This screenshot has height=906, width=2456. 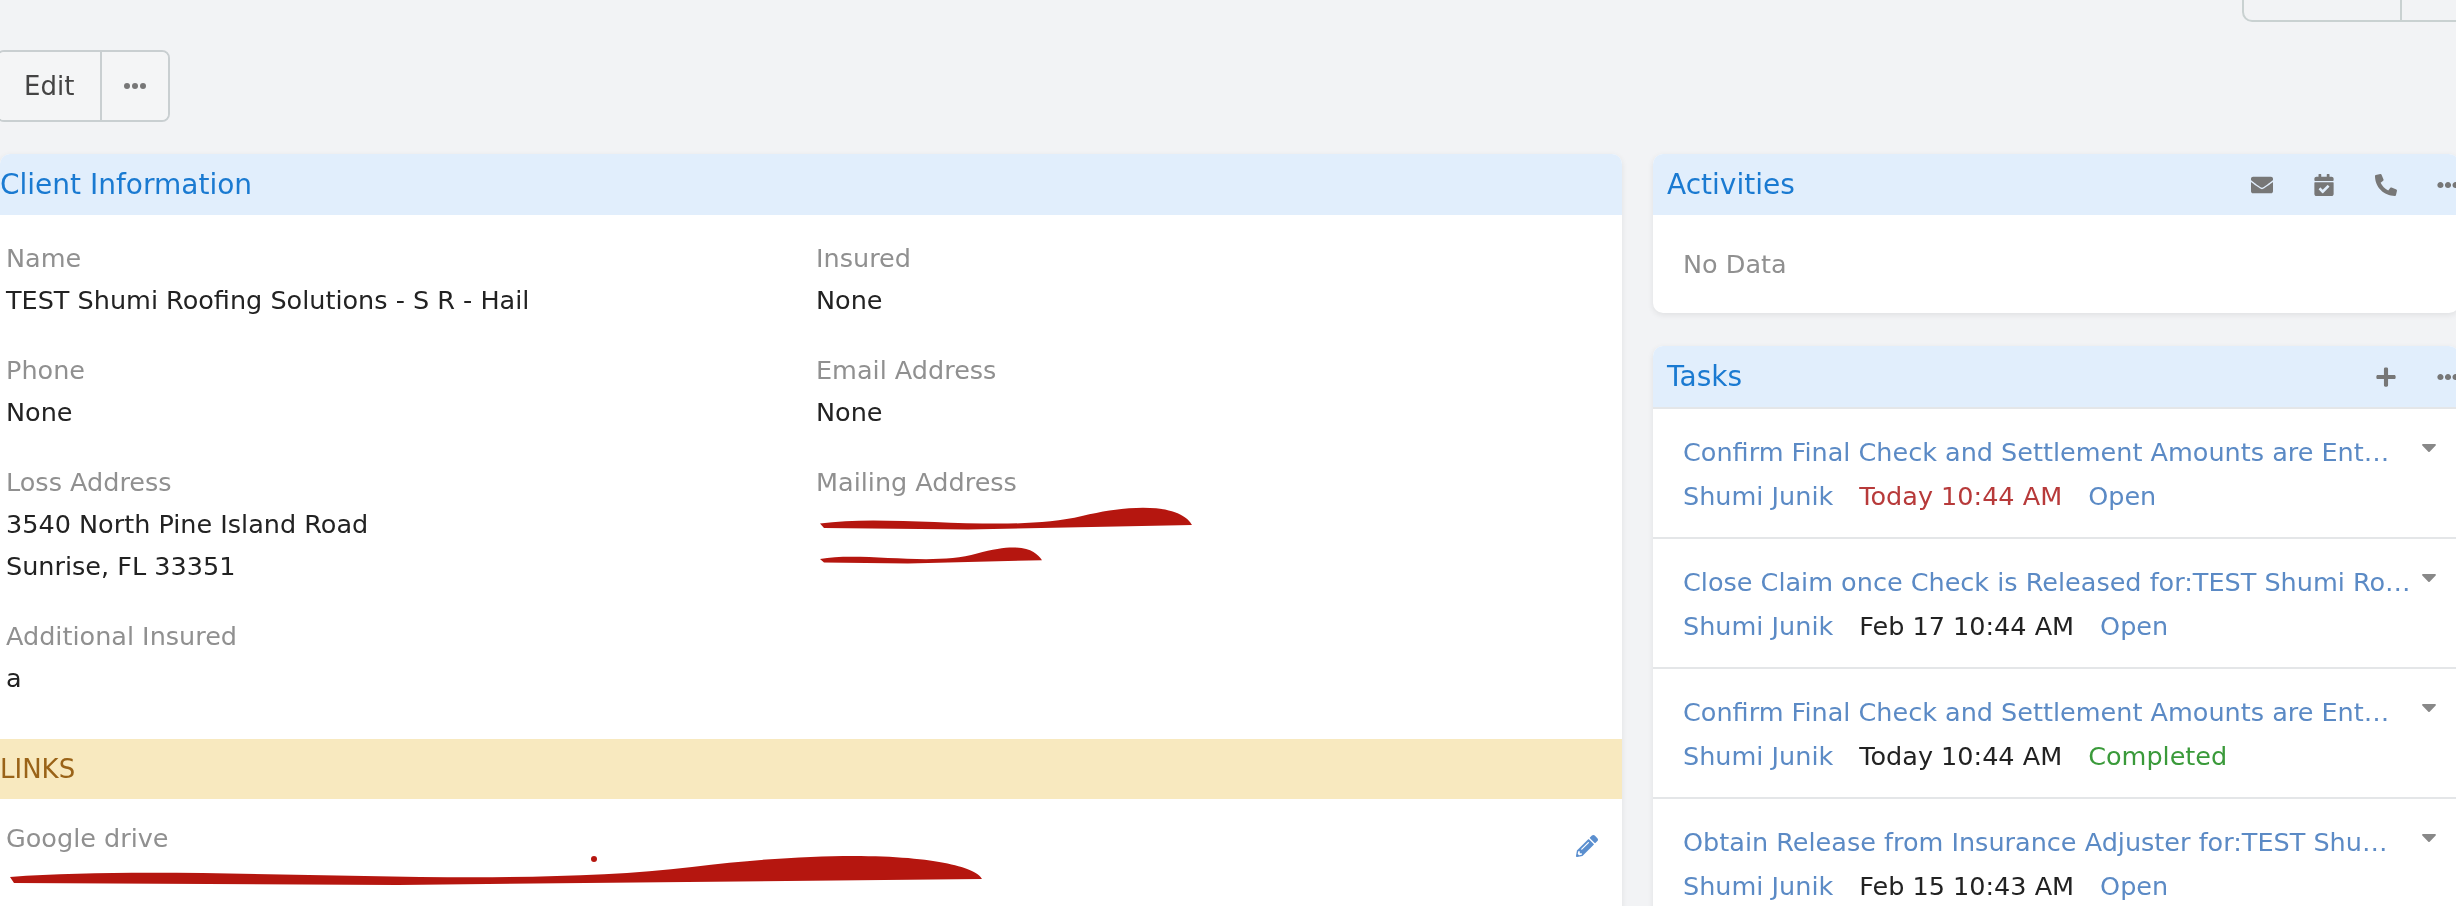 What do you see at coordinates (44, 258) in the screenshot?
I see `field-label: Name` at bounding box center [44, 258].